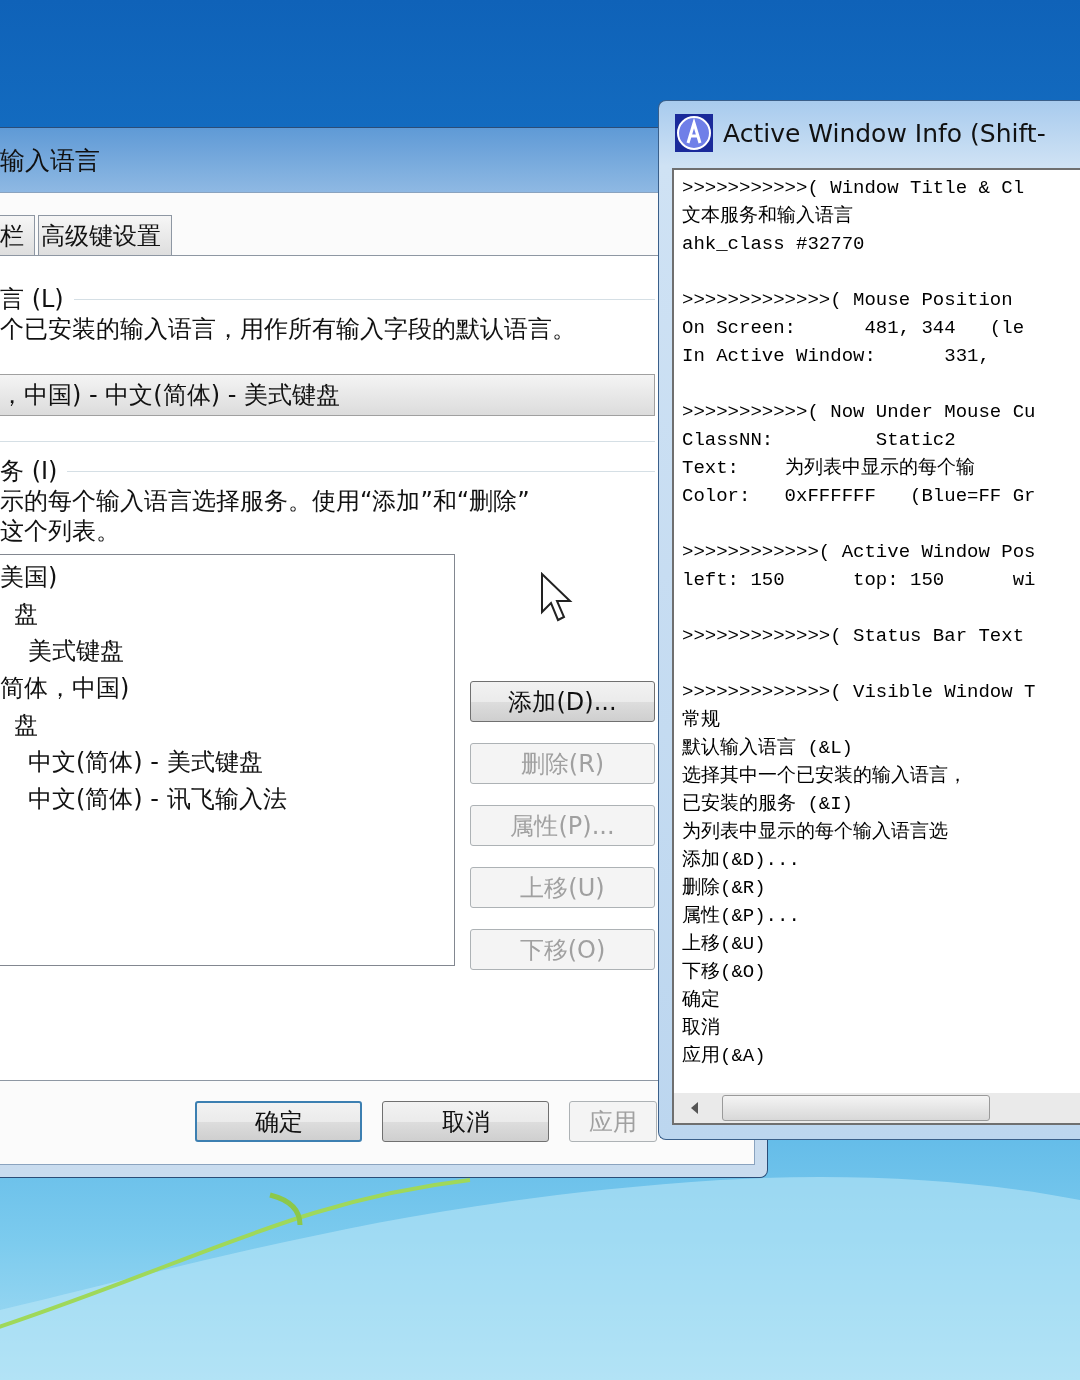 The height and width of the screenshot is (1380, 1080). What do you see at coordinates (859, 692) in the screenshot?
I see `info-line: >>>>>>>>>>>>>( Visible Window T` at bounding box center [859, 692].